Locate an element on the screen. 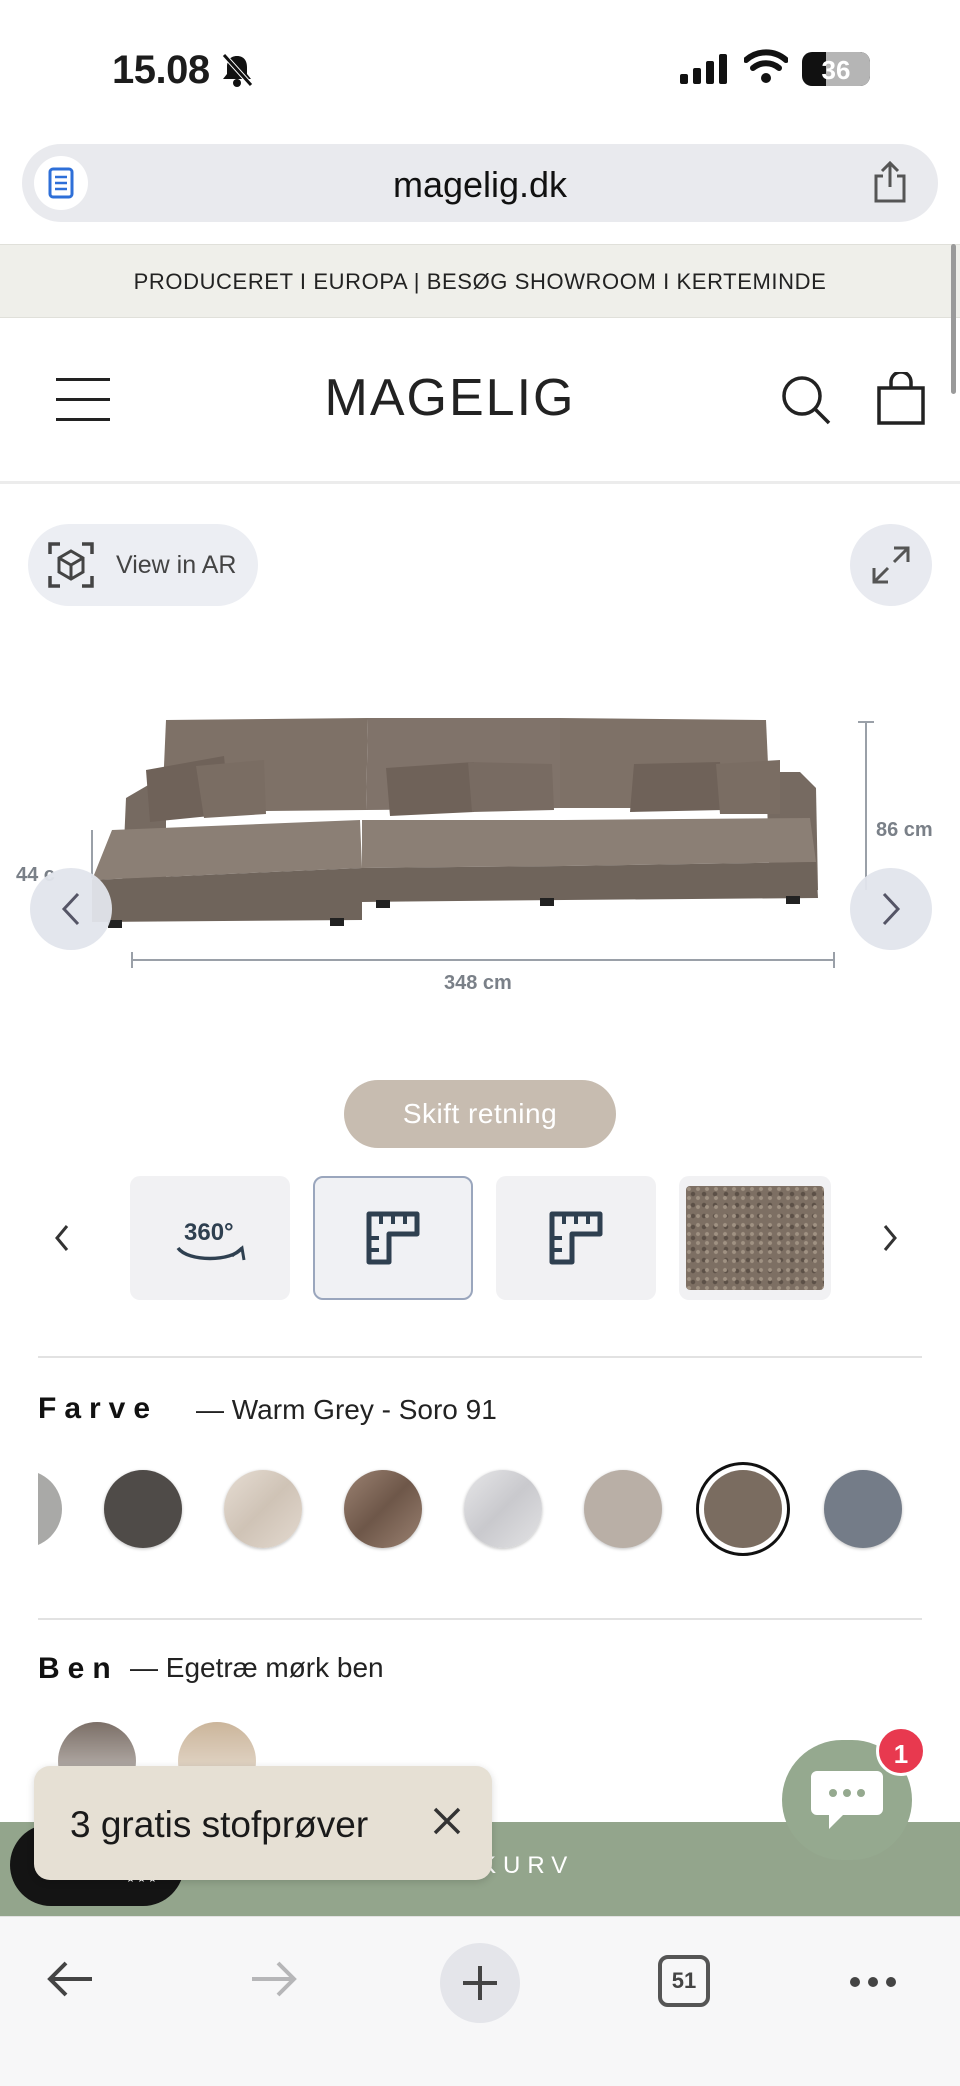 The image size is (960, 2086). tabs-button: 51 is located at coordinates (684, 1981).